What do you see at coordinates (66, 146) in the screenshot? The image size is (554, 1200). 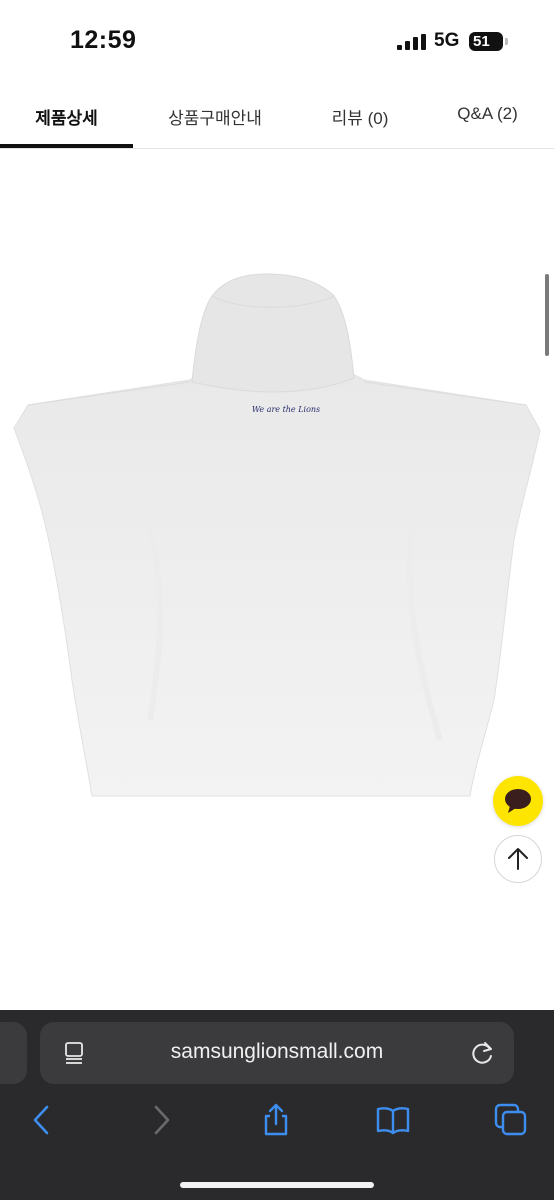 I see `active-tab-indicator` at bounding box center [66, 146].